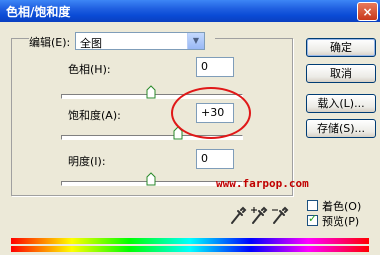 This screenshot has height=255, width=380. Describe the element at coordinates (190, 241) in the screenshot. I see `input-color-bar` at that location.